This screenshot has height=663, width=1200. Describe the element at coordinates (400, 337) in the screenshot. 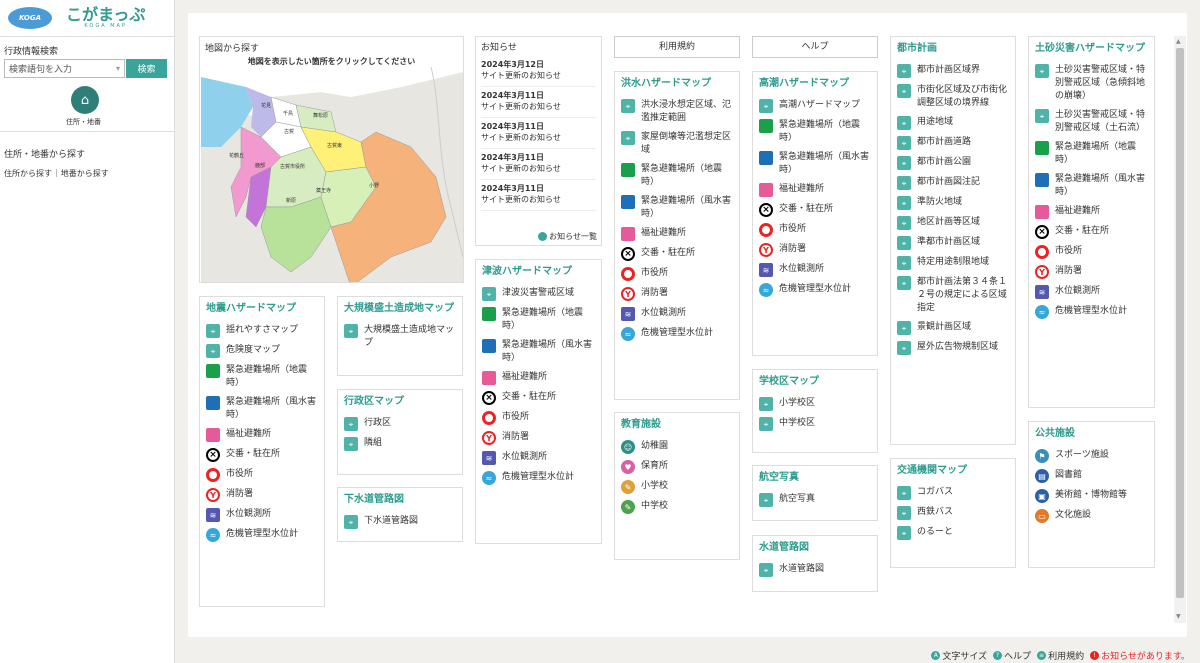

I see `landfill-item: ⌖ 大規模盛土造成地マップ` at that location.